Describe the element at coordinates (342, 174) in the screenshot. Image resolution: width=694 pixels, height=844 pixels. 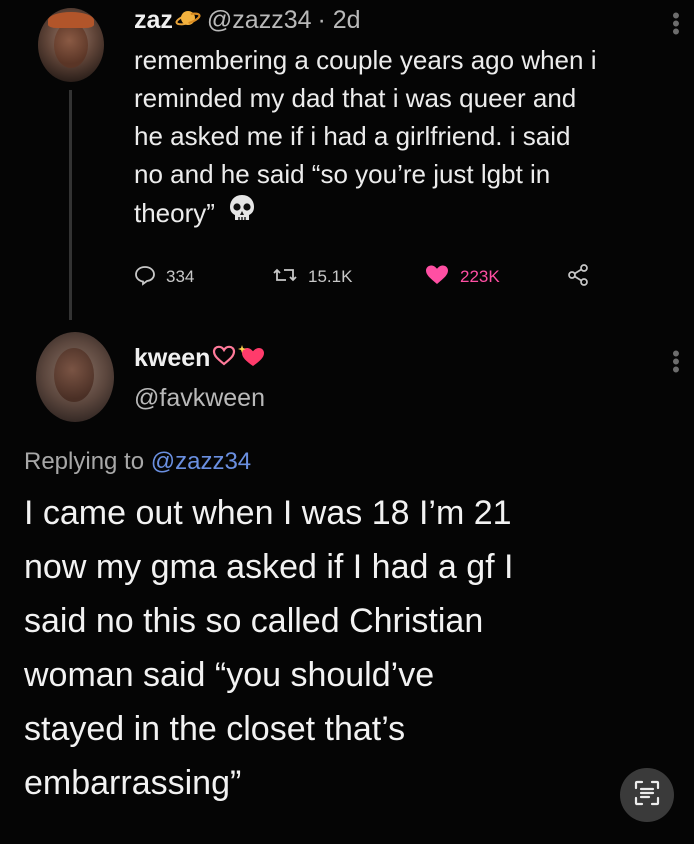
I see `tweet-text-line: no and he said “so you’re just lgbt in` at that location.